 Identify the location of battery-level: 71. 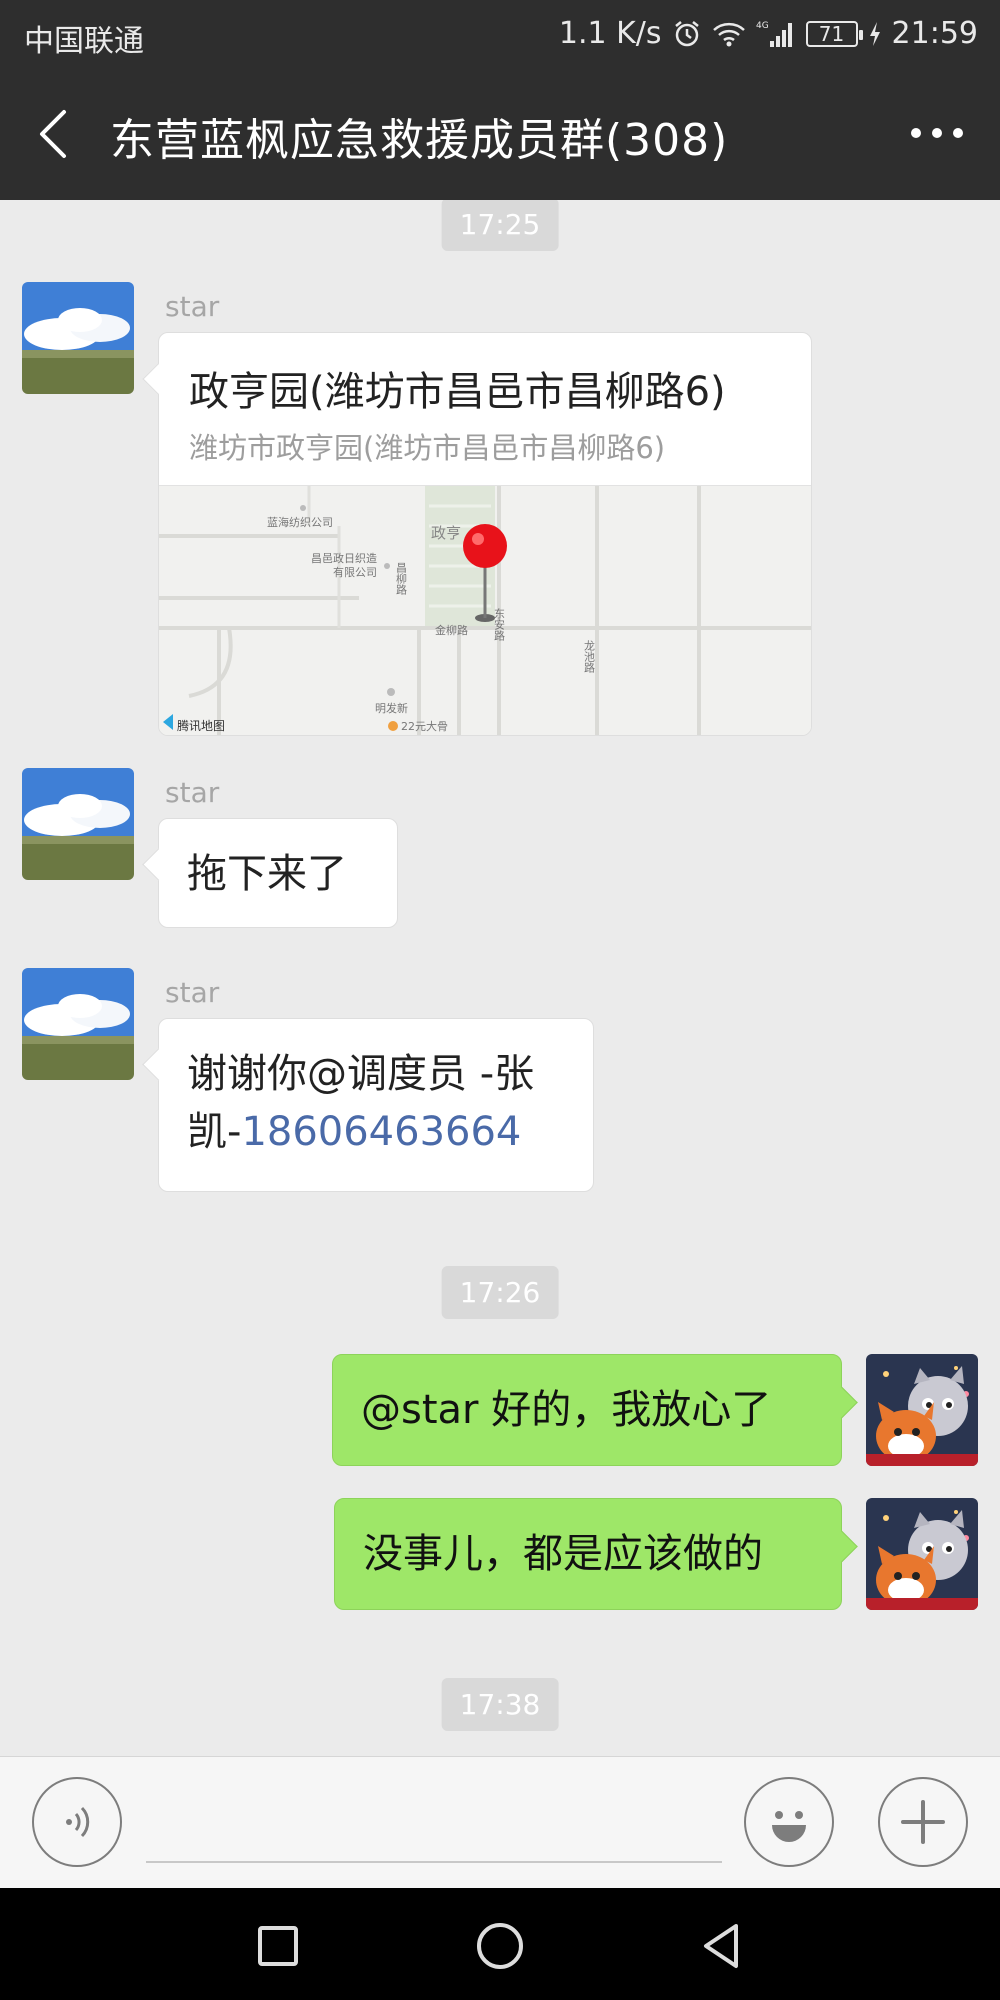
(831, 33).